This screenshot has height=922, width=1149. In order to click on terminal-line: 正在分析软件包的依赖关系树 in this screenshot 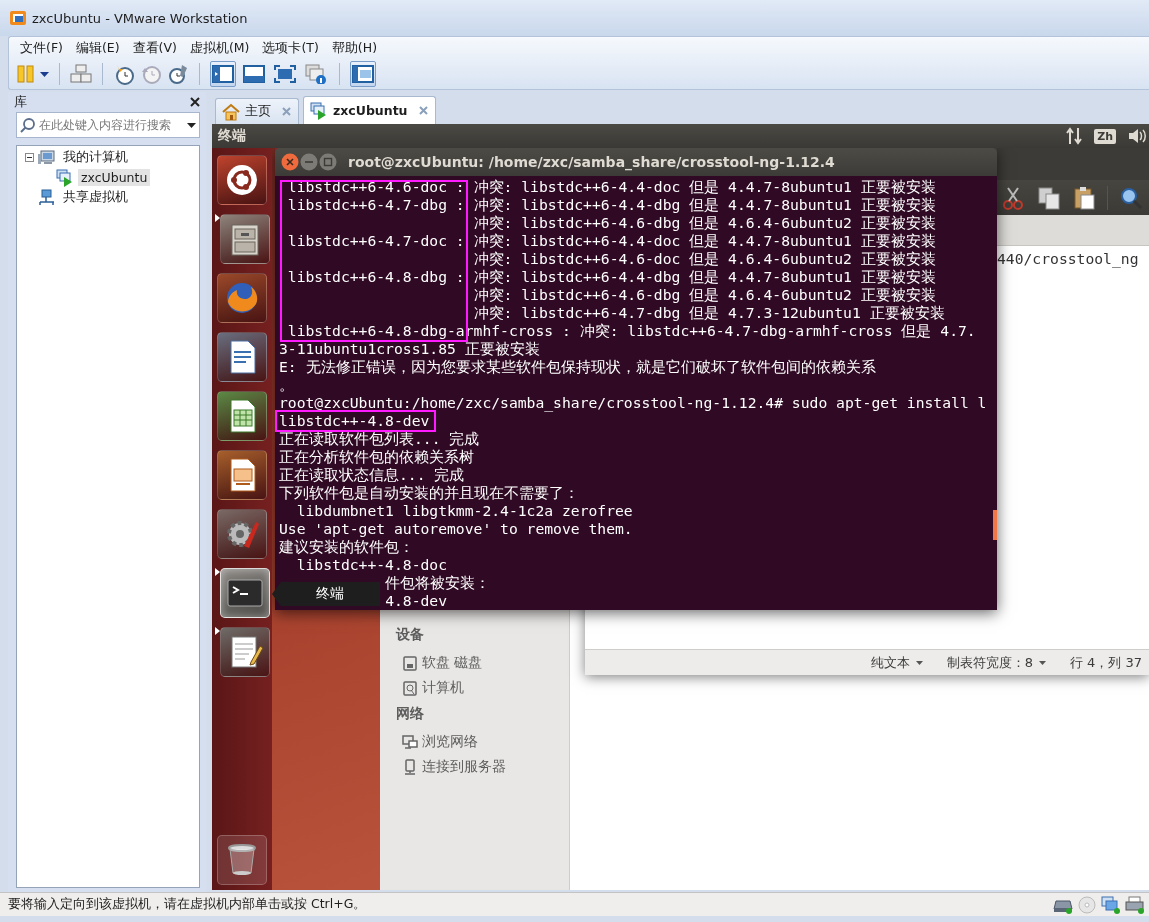, I will do `click(376, 457)`.